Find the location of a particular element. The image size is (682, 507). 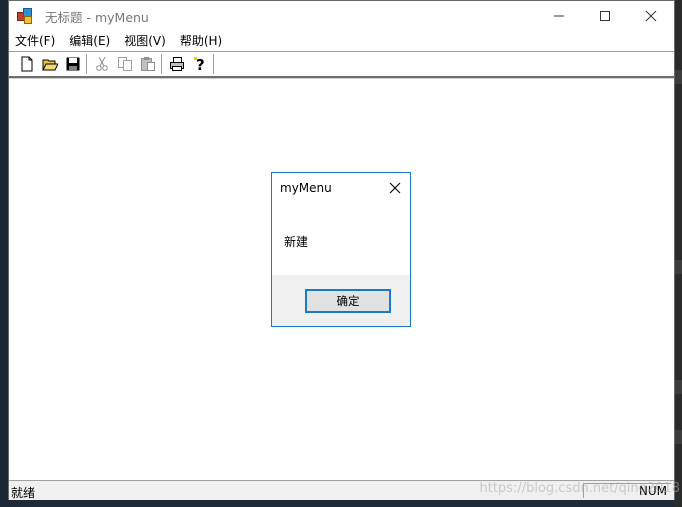

print-button is located at coordinates (176, 64).